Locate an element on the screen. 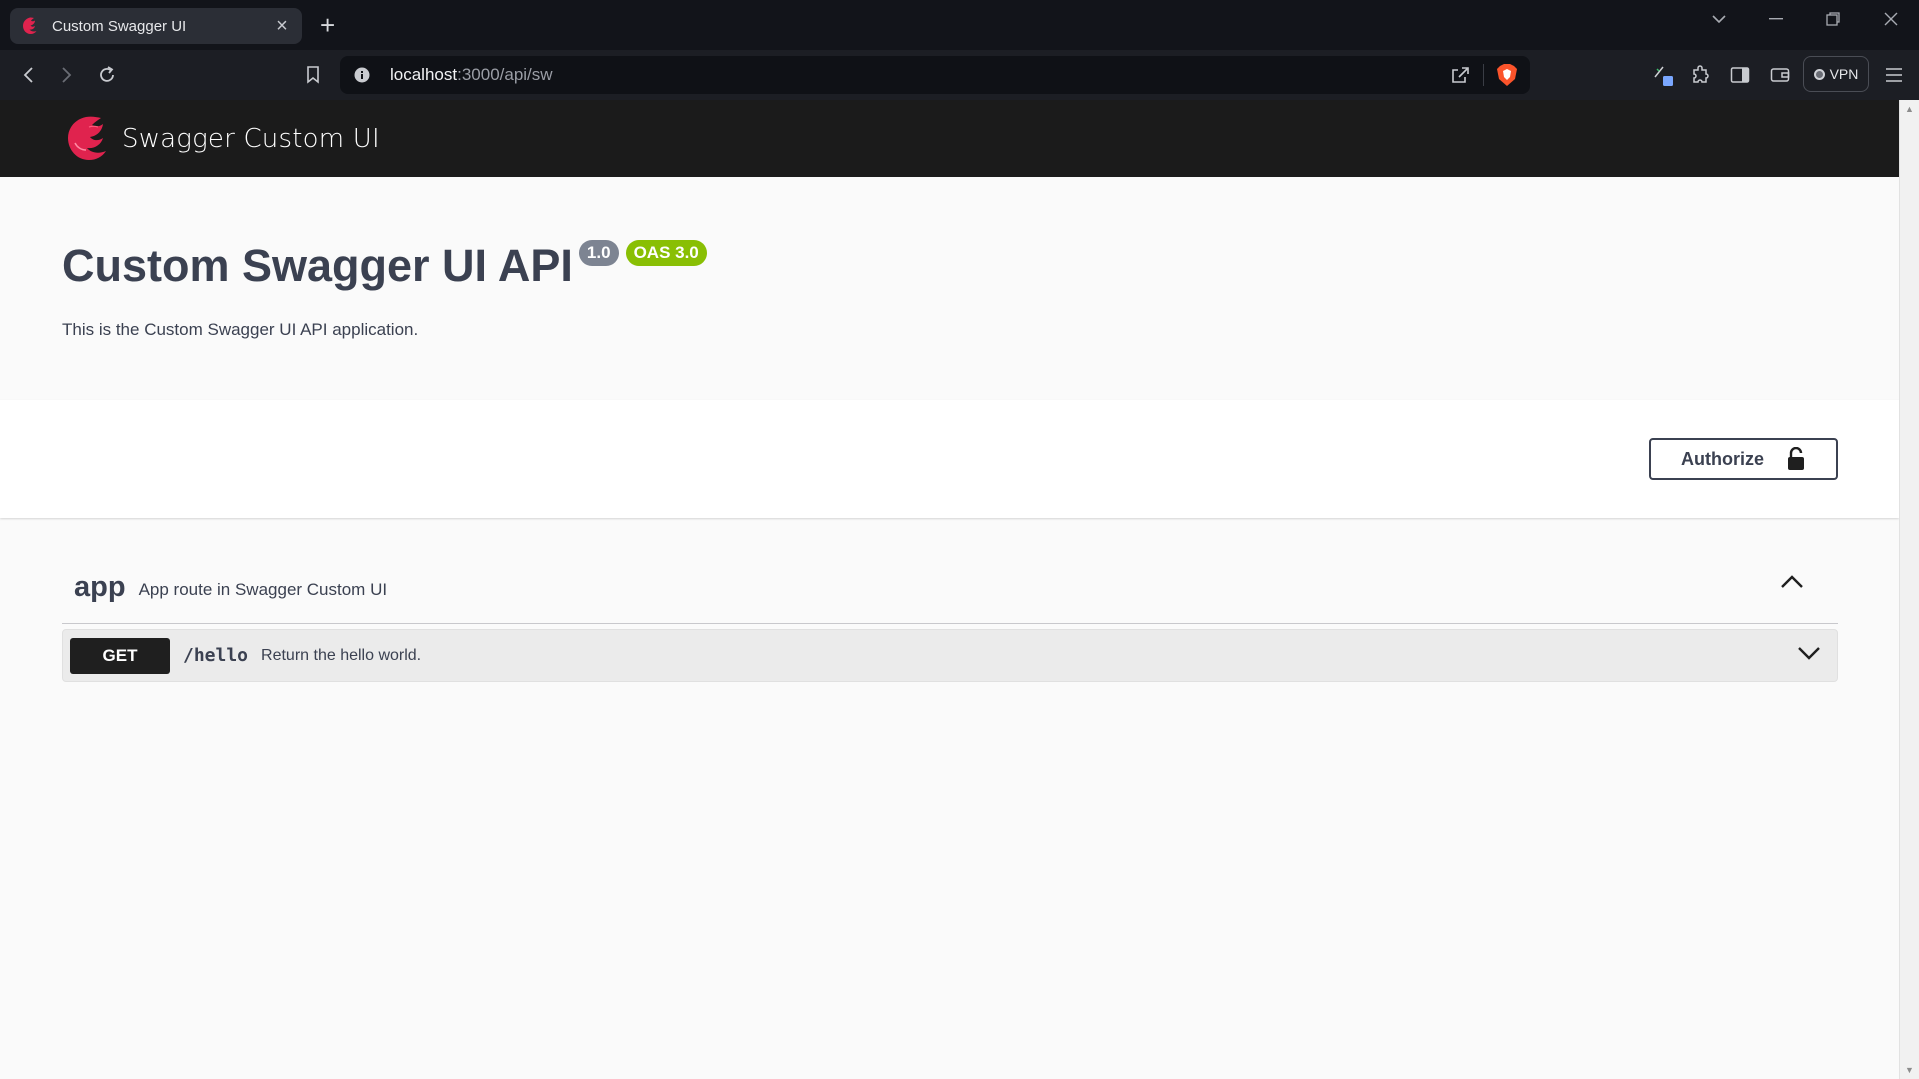  brand: Swagger Custom UI is located at coordinates (221, 139).